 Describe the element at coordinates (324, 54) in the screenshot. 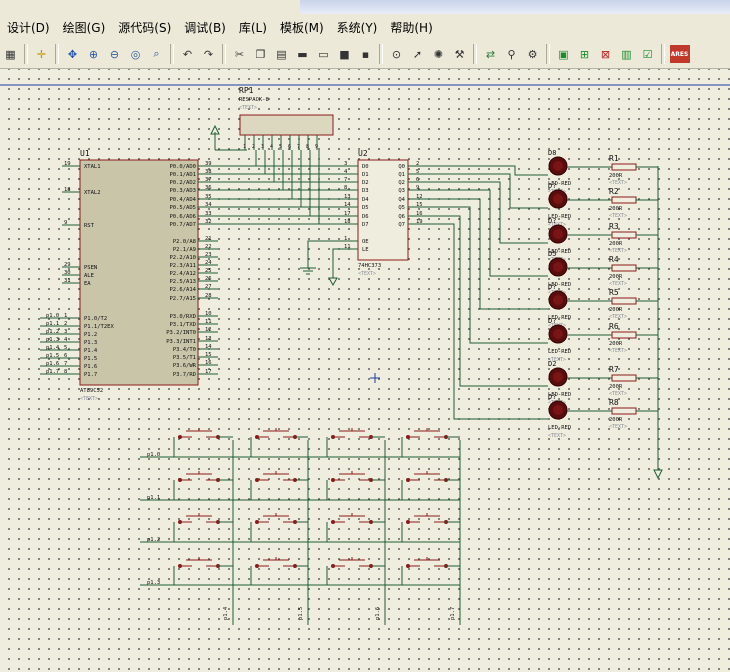

I see `block-move-icon: ▭` at that location.